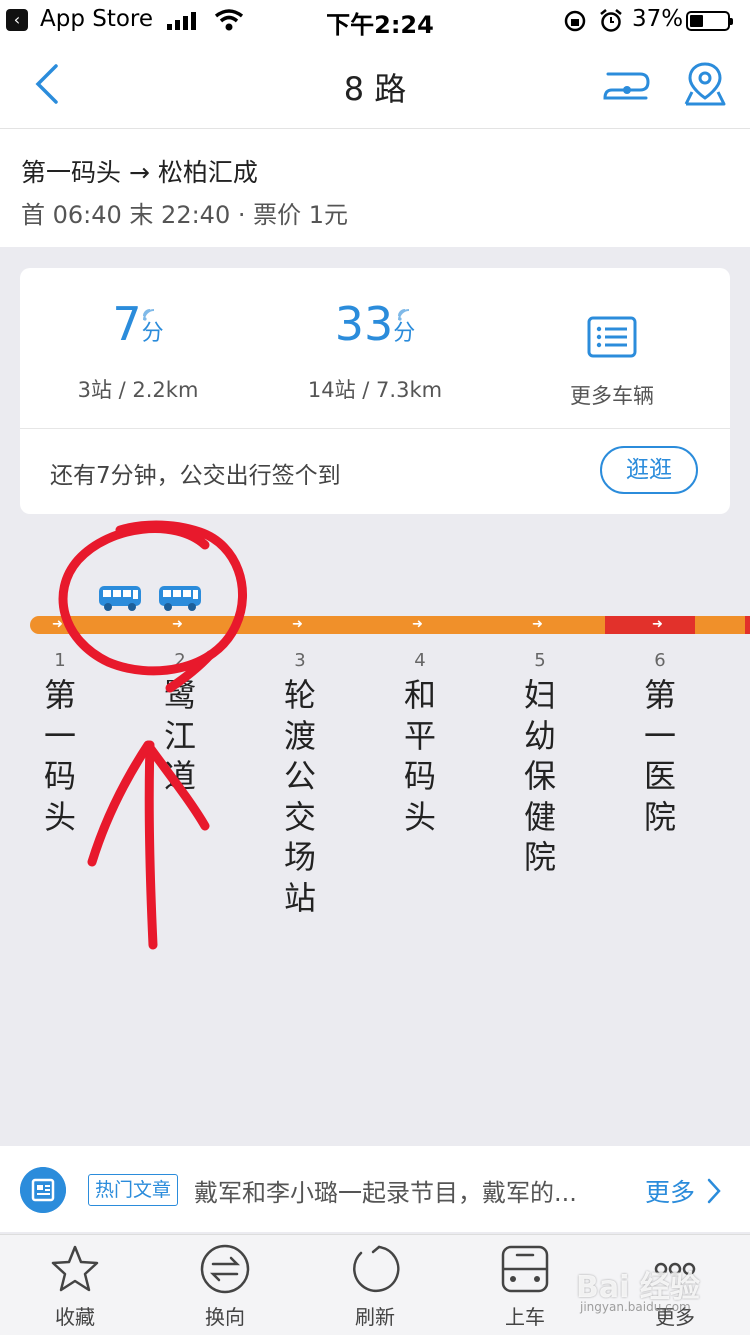 The width and height of the screenshot is (750, 1335). I want to click on stop-name: 和 平 码 头, so click(420, 756).